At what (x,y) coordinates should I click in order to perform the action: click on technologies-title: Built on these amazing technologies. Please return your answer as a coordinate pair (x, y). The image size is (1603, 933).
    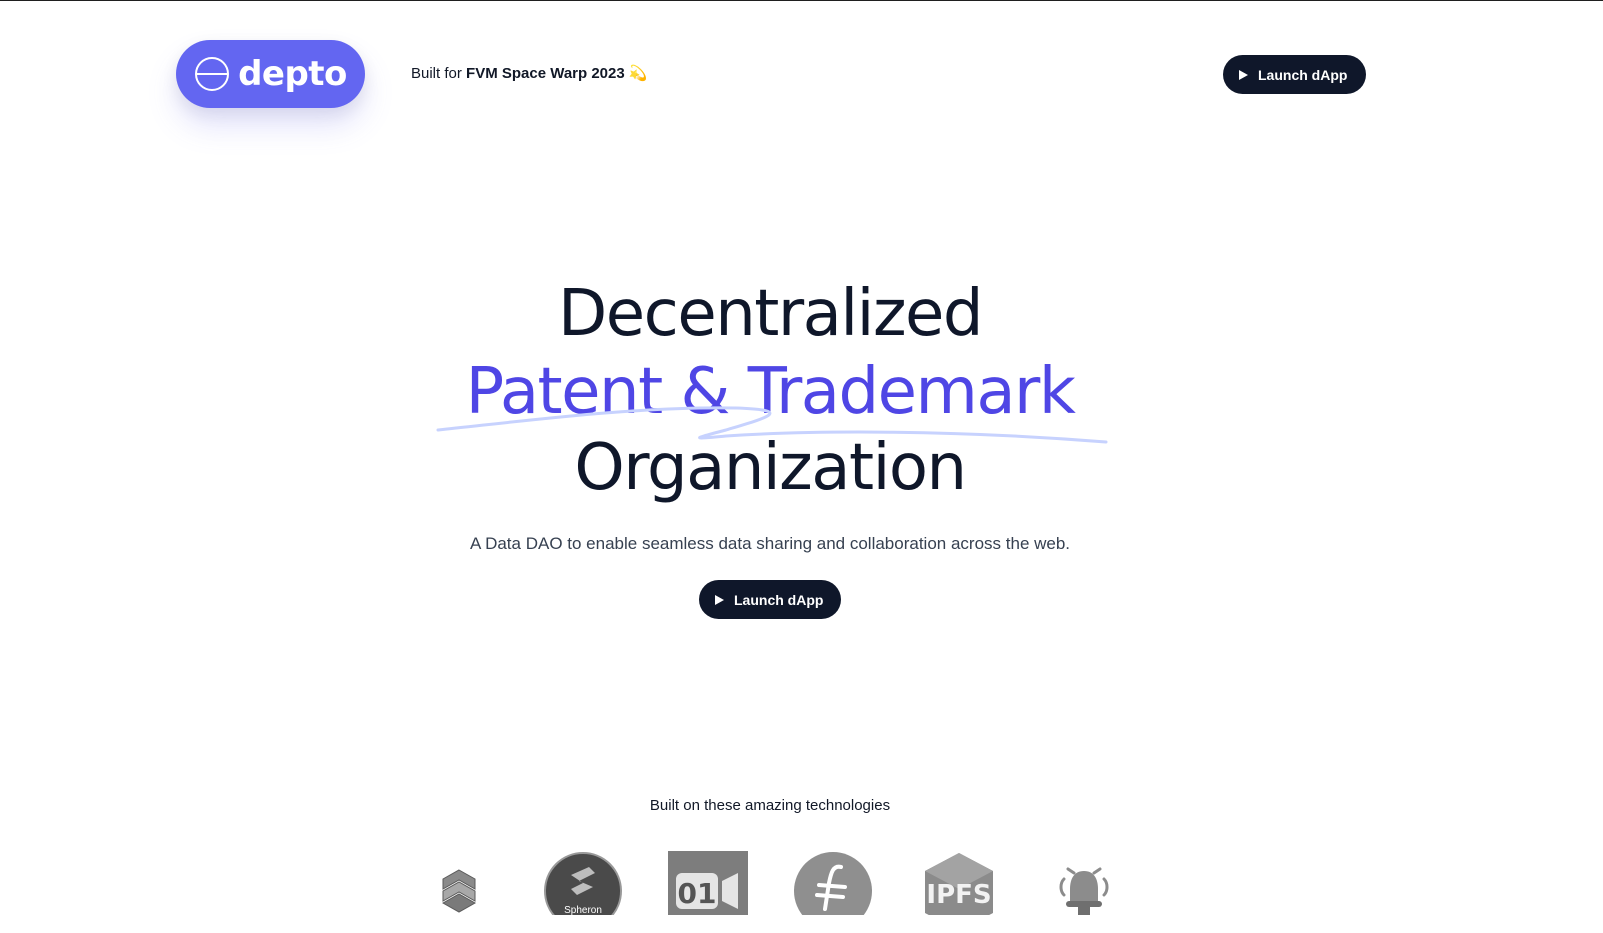
    Looking at the image, I should click on (770, 805).